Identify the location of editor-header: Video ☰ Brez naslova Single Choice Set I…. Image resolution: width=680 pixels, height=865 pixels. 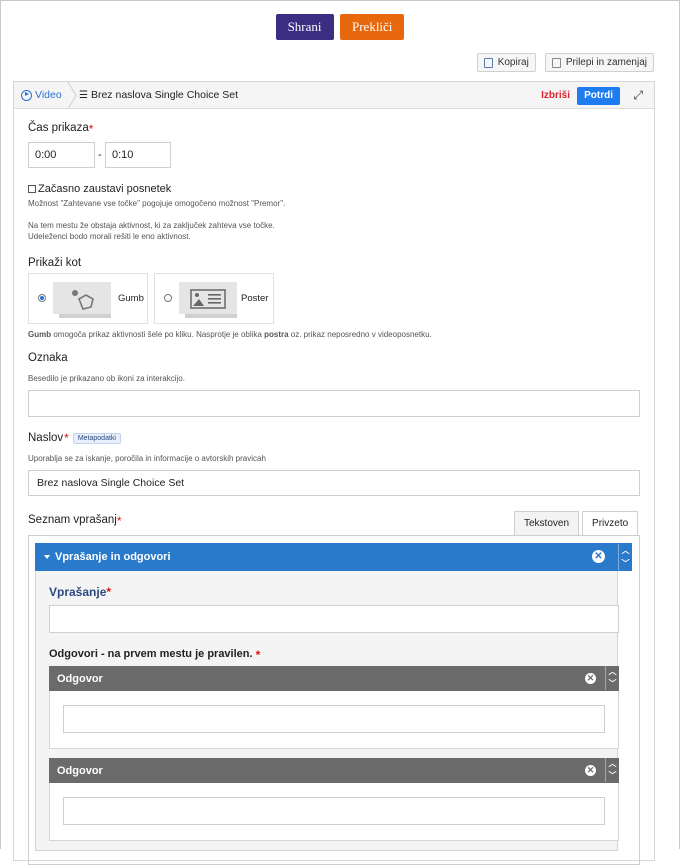
(334, 95).